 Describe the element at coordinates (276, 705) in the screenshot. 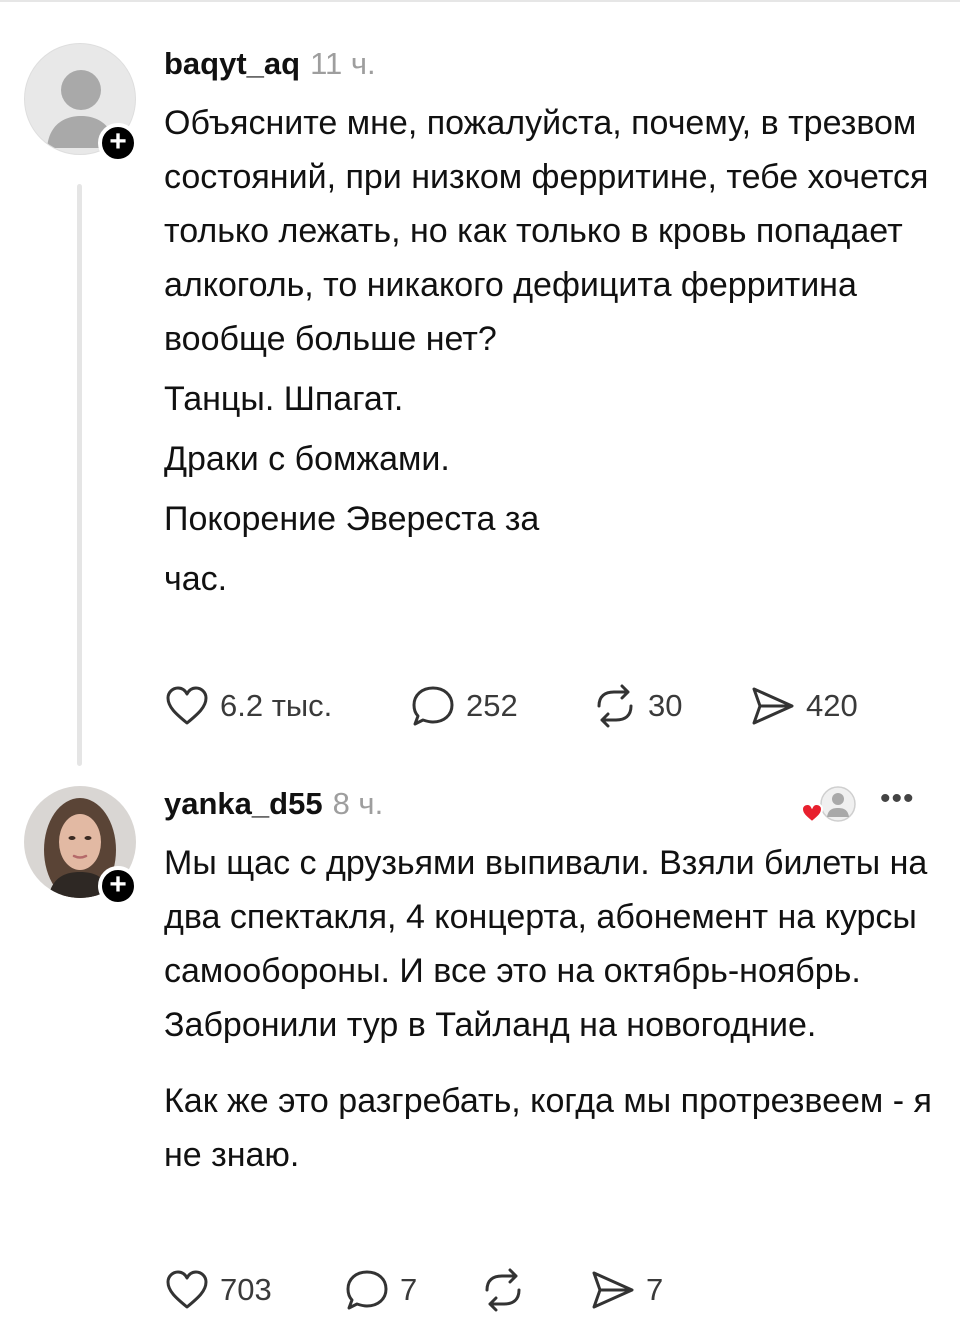

I see `like-count: 6.2 тыс.` at that location.